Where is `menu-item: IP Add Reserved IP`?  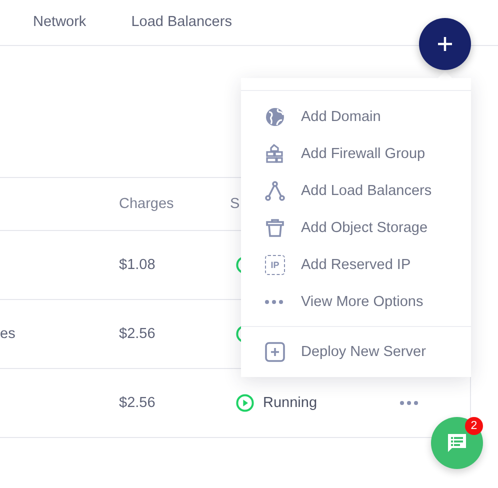
menu-item: IP Add Reserved IP is located at coordinates (356, 264).